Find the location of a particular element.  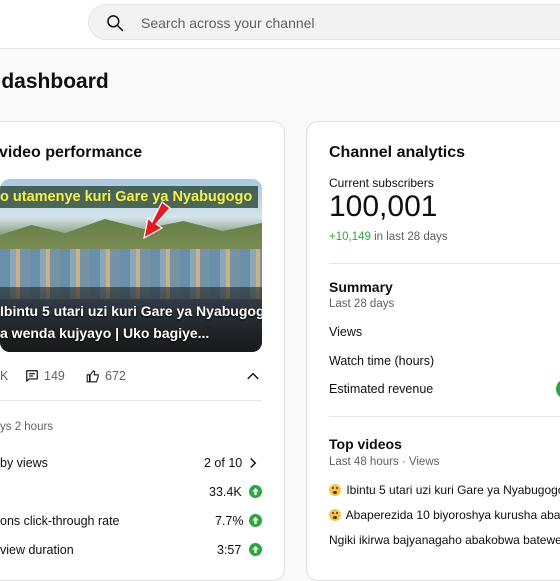

like-icon is located at coordinates (92, 376).